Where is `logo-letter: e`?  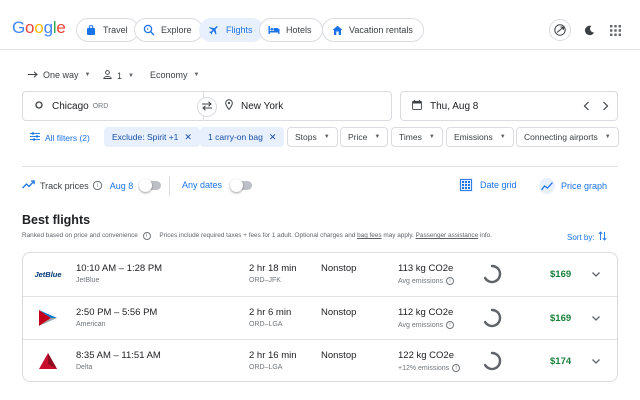
logo-letter: e is located at coordinates (61, 27).